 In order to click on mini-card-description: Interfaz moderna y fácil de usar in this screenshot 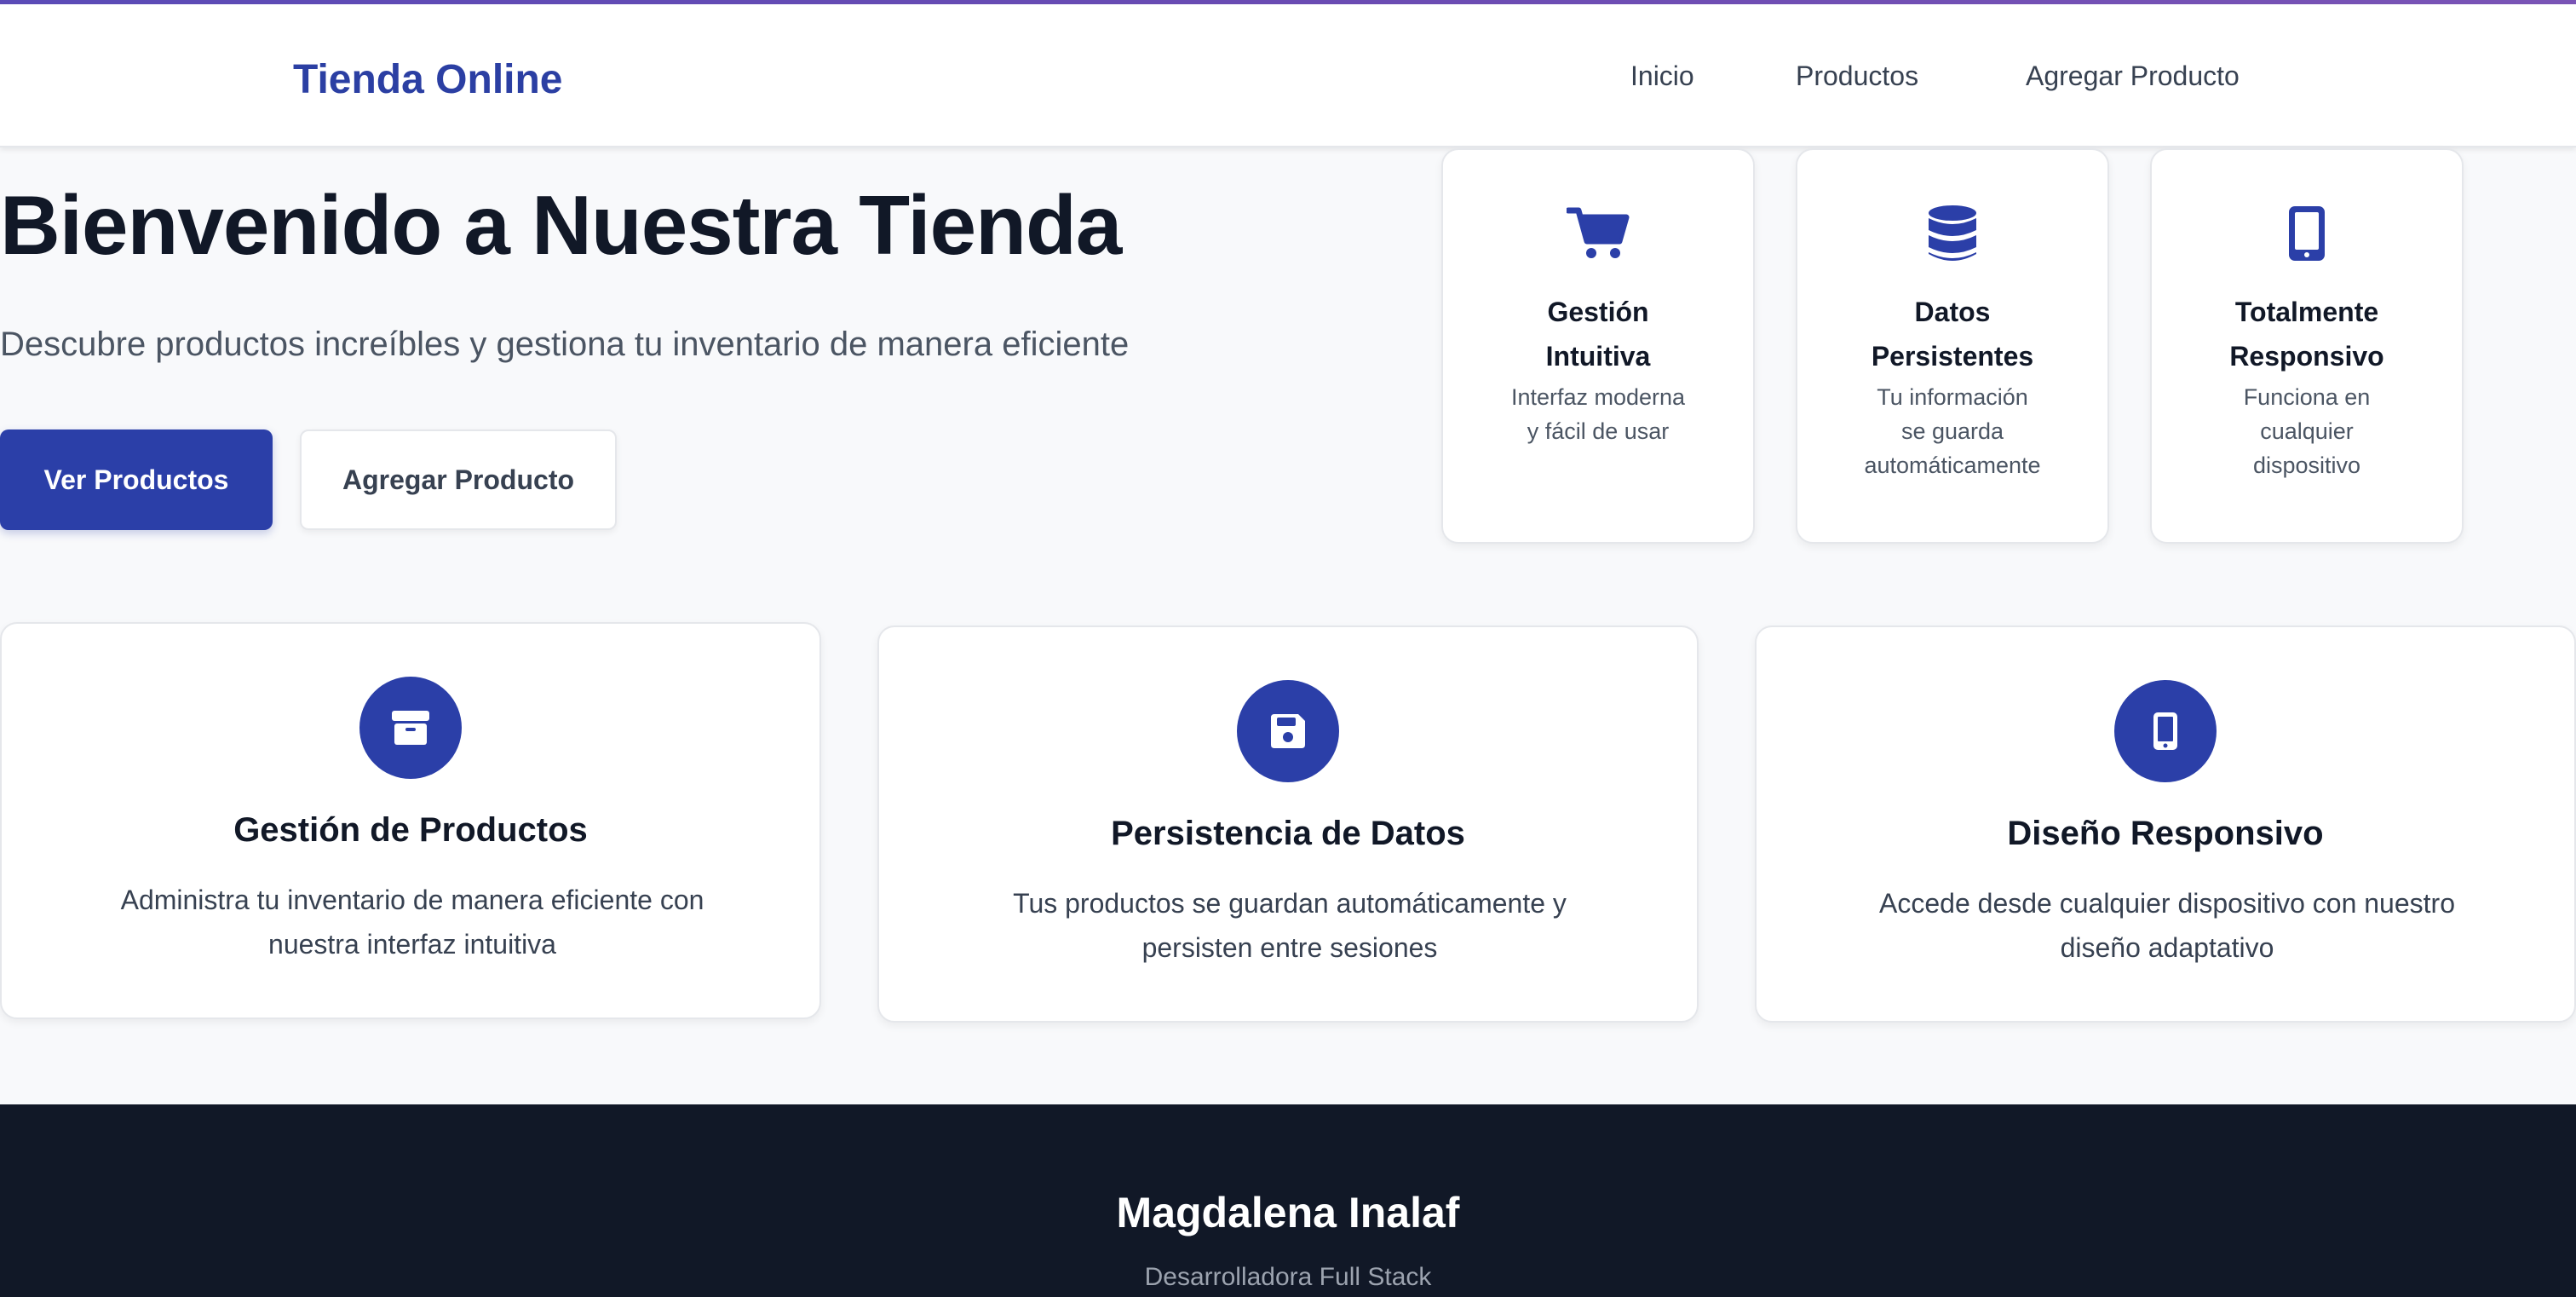, I will do `click(1598, 414)`.